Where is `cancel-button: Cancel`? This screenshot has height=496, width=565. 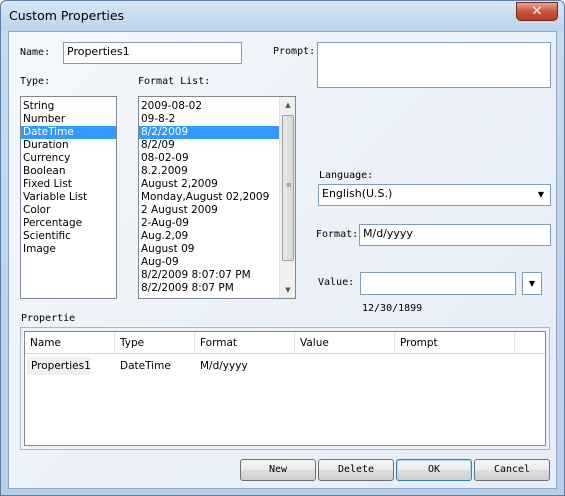 cancel-button: Cancel is located at coordinates (512, 470).